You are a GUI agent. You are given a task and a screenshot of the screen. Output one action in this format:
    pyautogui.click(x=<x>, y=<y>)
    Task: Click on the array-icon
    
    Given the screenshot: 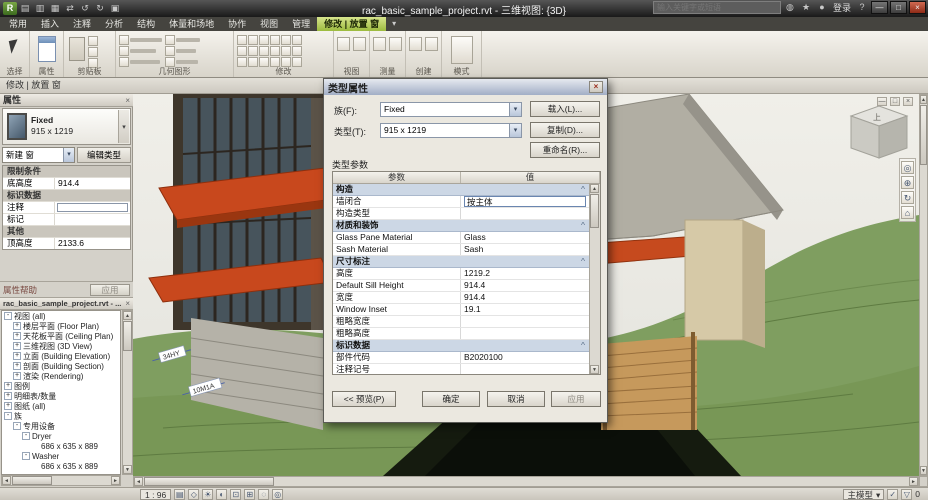 What is the action you would take?
    pyautogui.click(x=297, y=40)
    